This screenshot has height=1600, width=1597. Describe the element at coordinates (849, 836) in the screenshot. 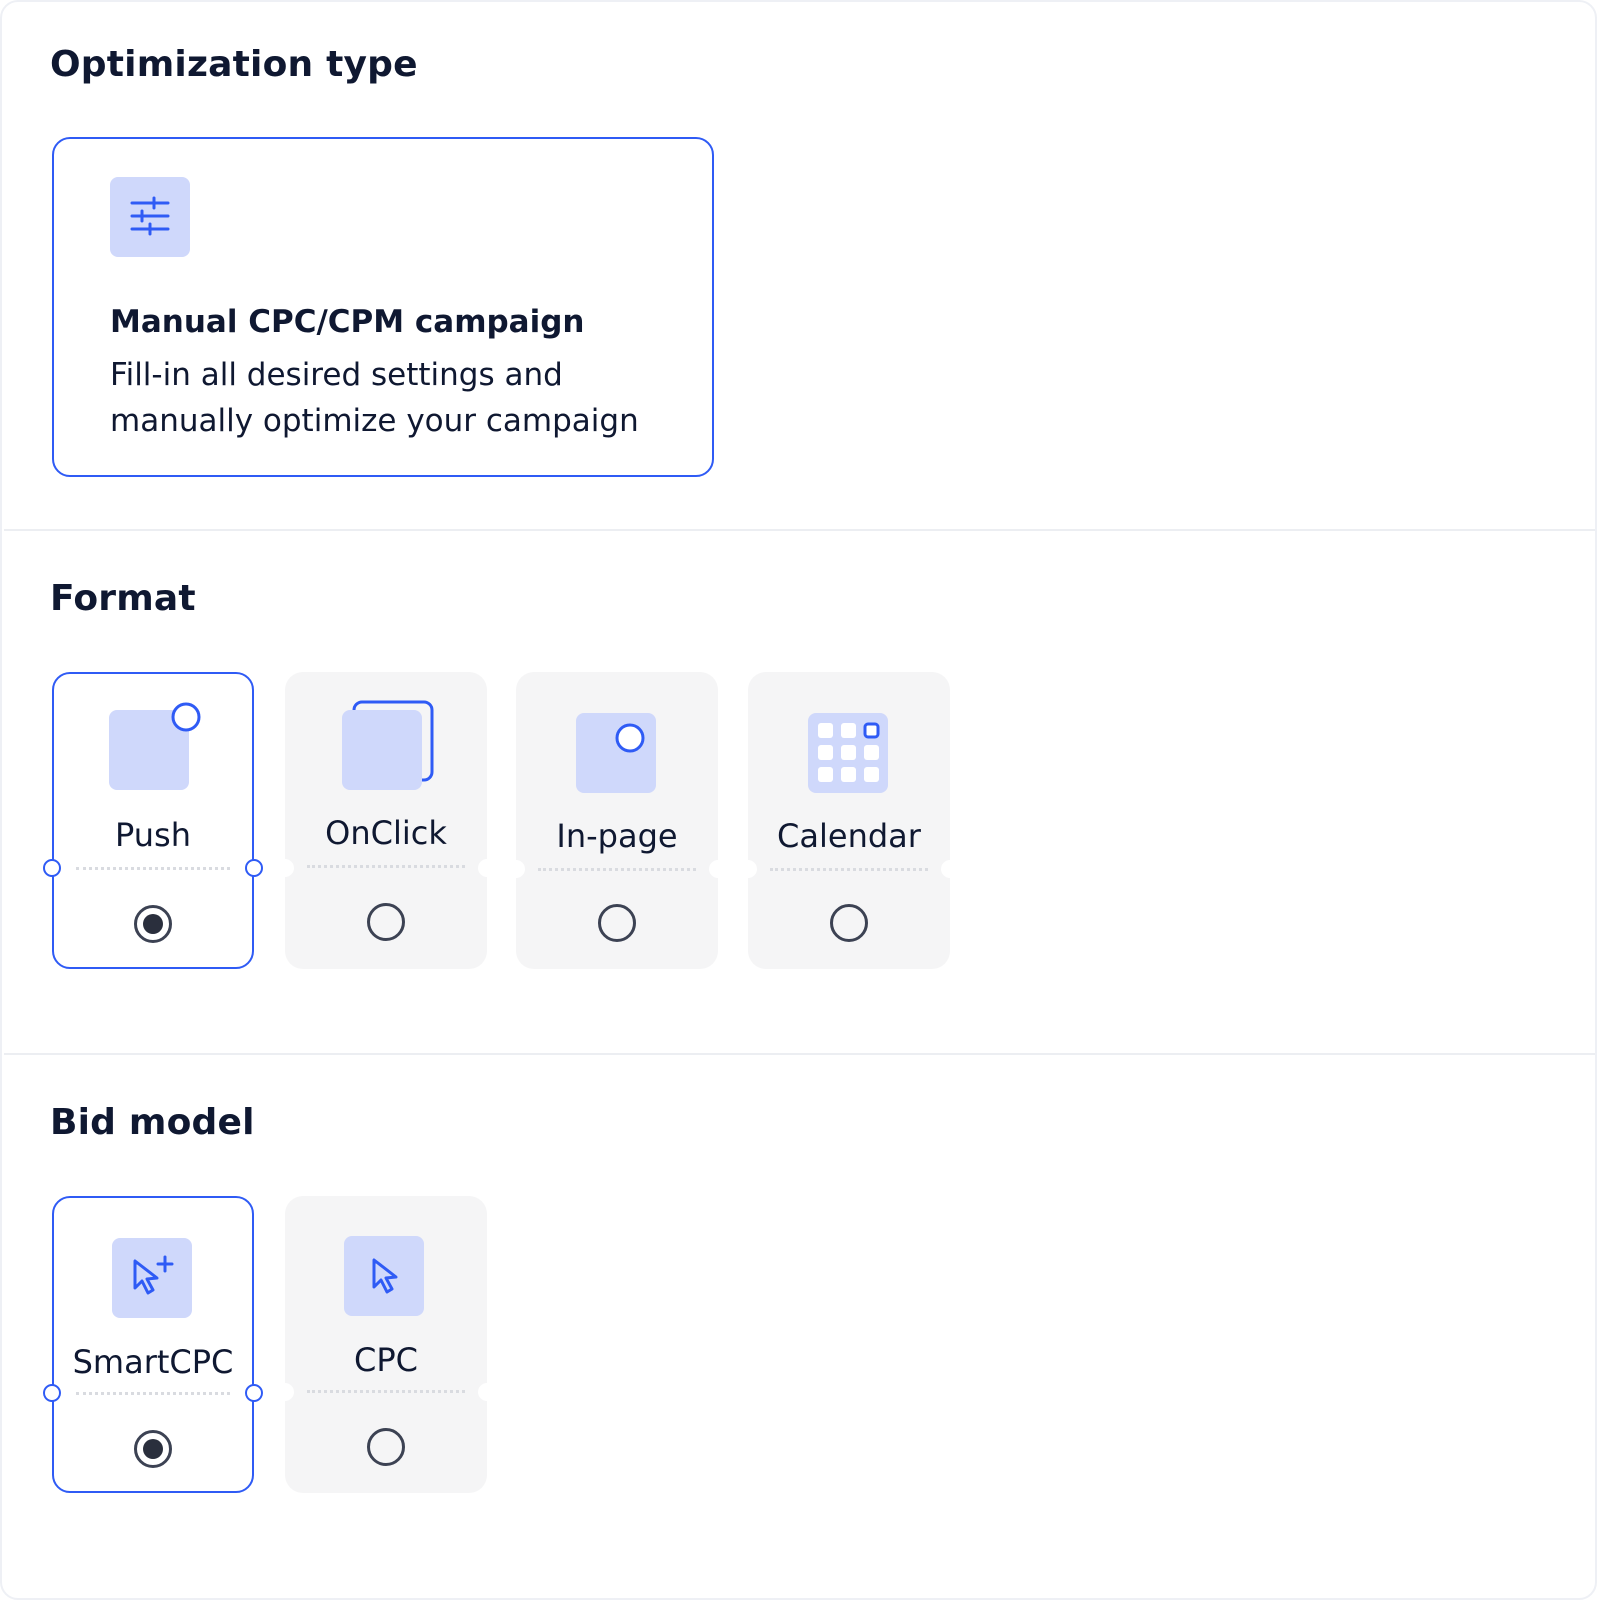

I see `format-label: Calendar` at that location.